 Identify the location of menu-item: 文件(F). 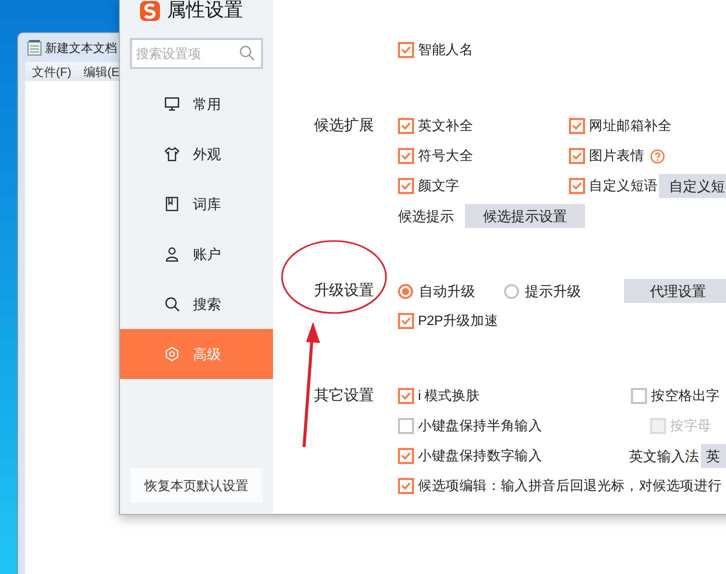
(52, 71).